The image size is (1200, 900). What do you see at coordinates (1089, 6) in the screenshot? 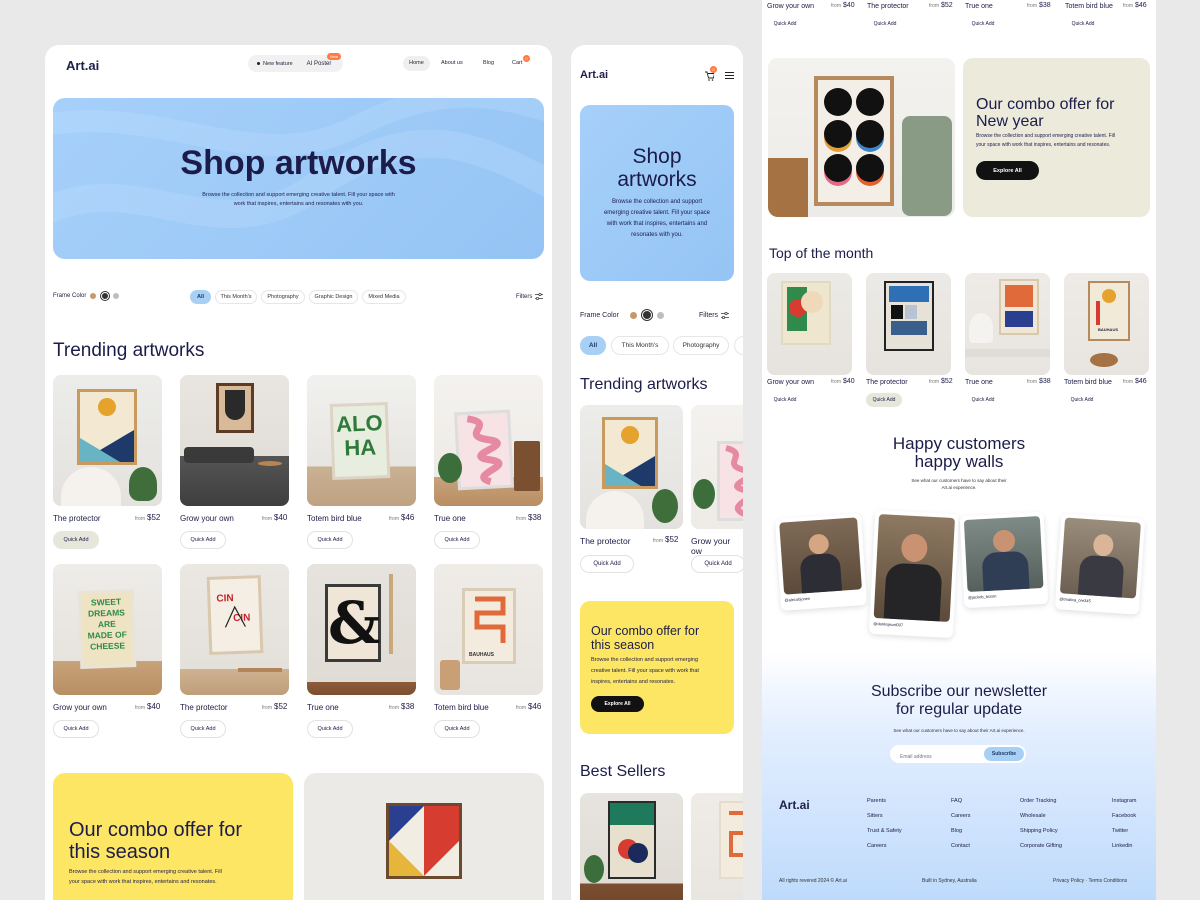
I see `strip-product-name: Totem bird blue` at bounding box center [1089, 6].